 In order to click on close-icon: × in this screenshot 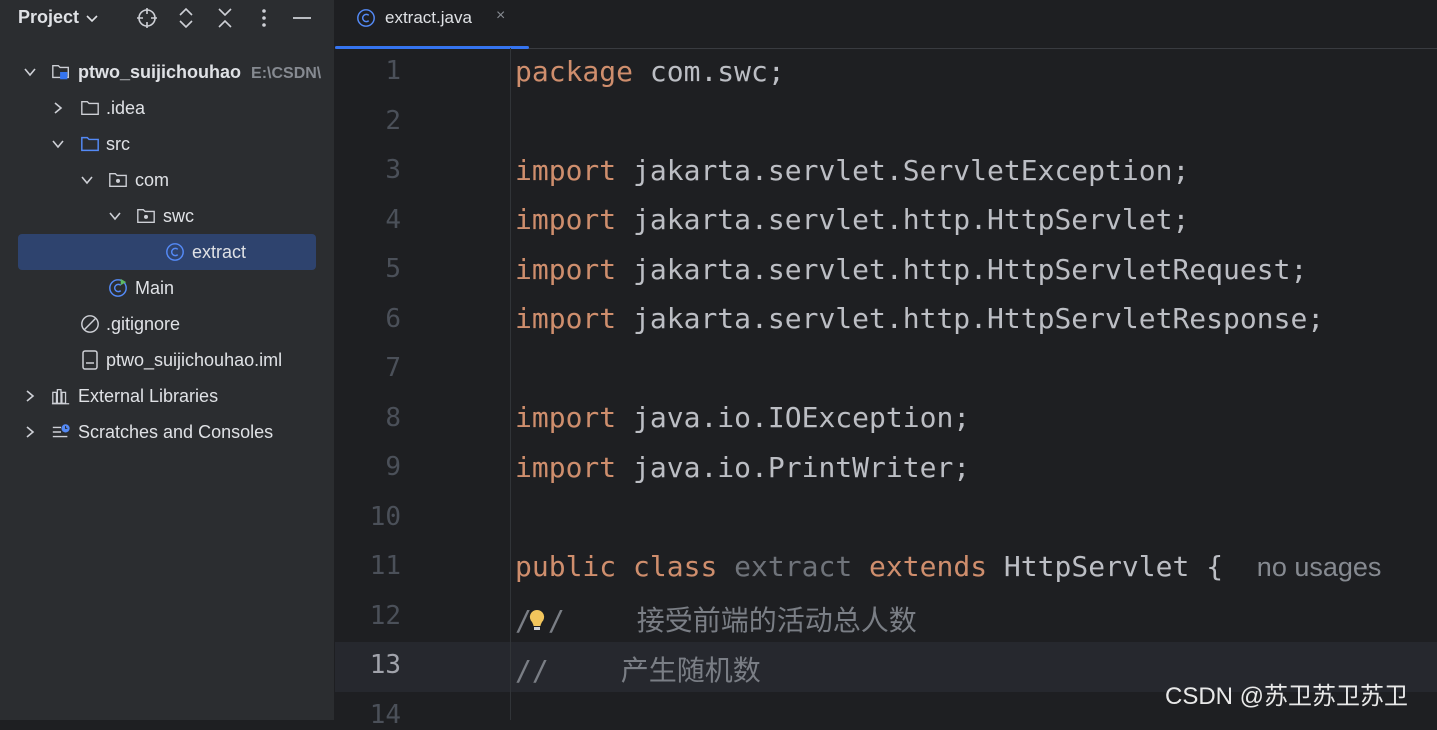, I will do `click(500, 16)`.